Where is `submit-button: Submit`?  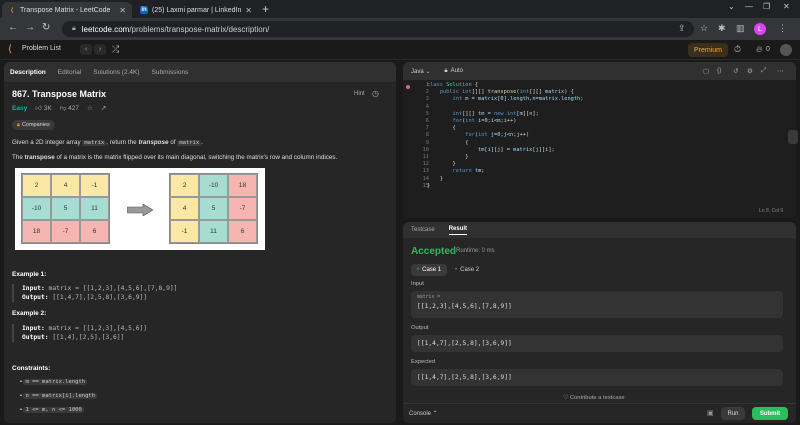
submit-button: Submit is located at coordinates (770, 413).